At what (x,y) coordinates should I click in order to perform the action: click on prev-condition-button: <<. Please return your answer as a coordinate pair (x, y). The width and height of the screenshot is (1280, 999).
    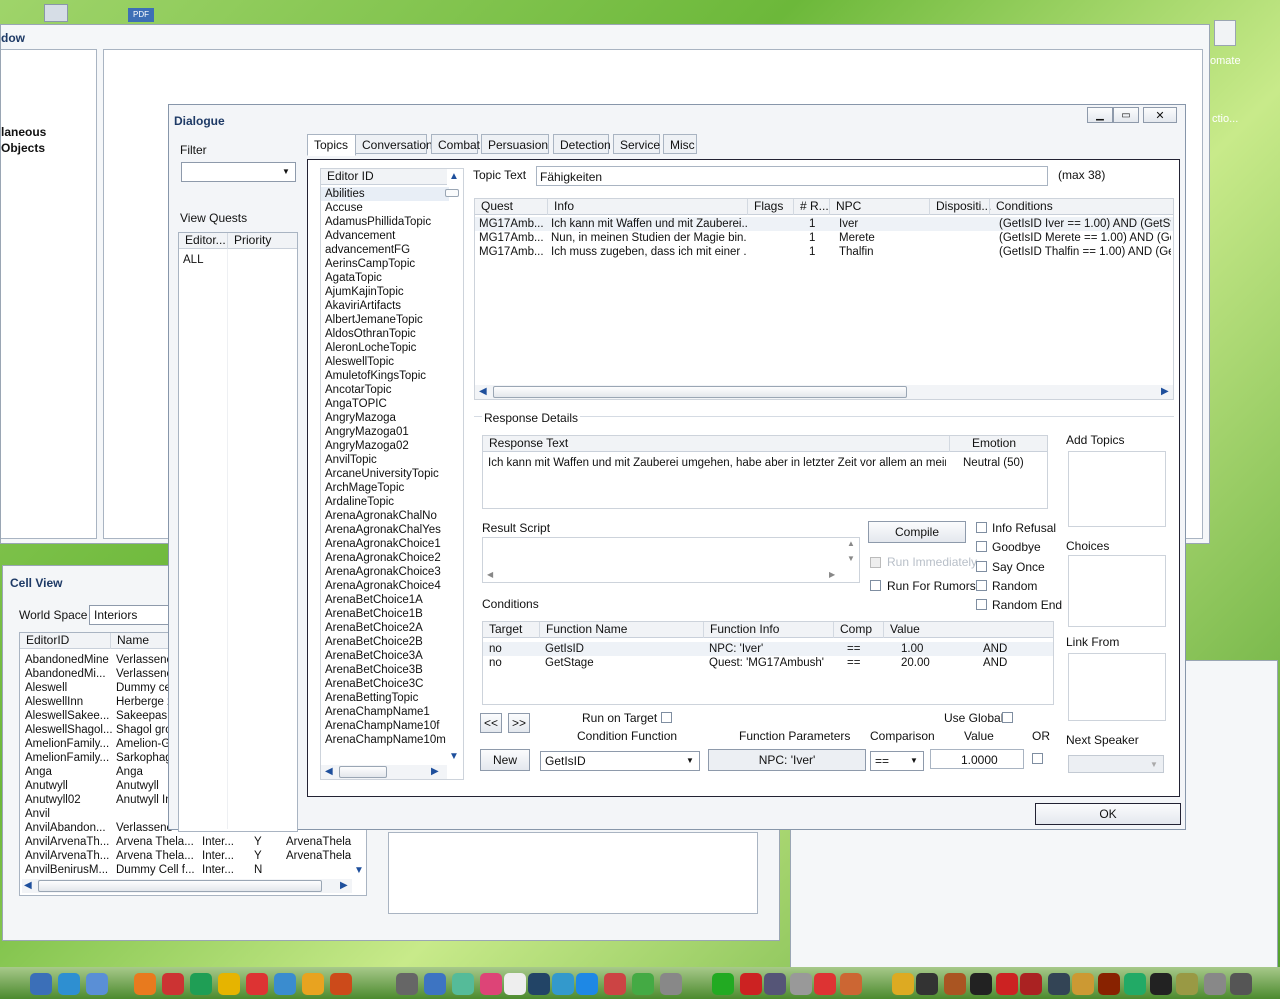
    Looking at the image, I should click on (491, 723).